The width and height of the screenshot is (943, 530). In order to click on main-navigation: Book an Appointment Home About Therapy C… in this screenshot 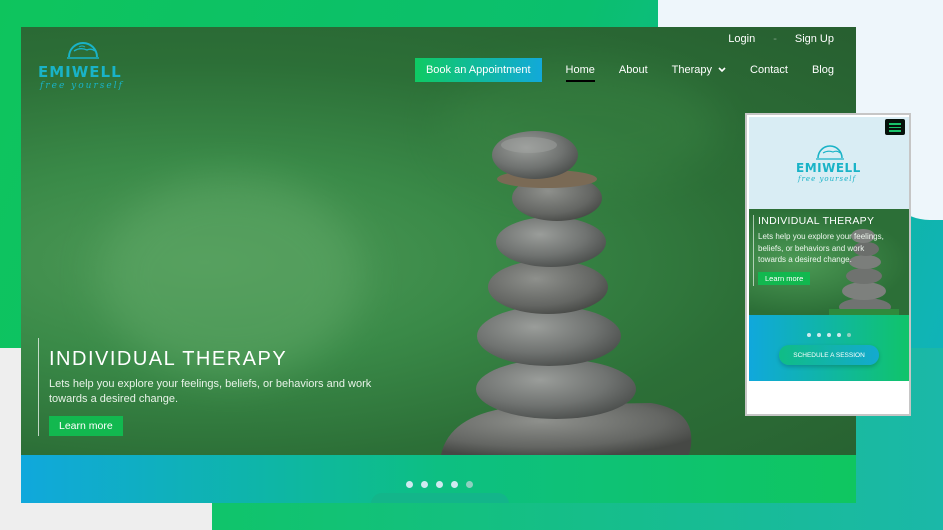, I will do `click(624, 70)`.